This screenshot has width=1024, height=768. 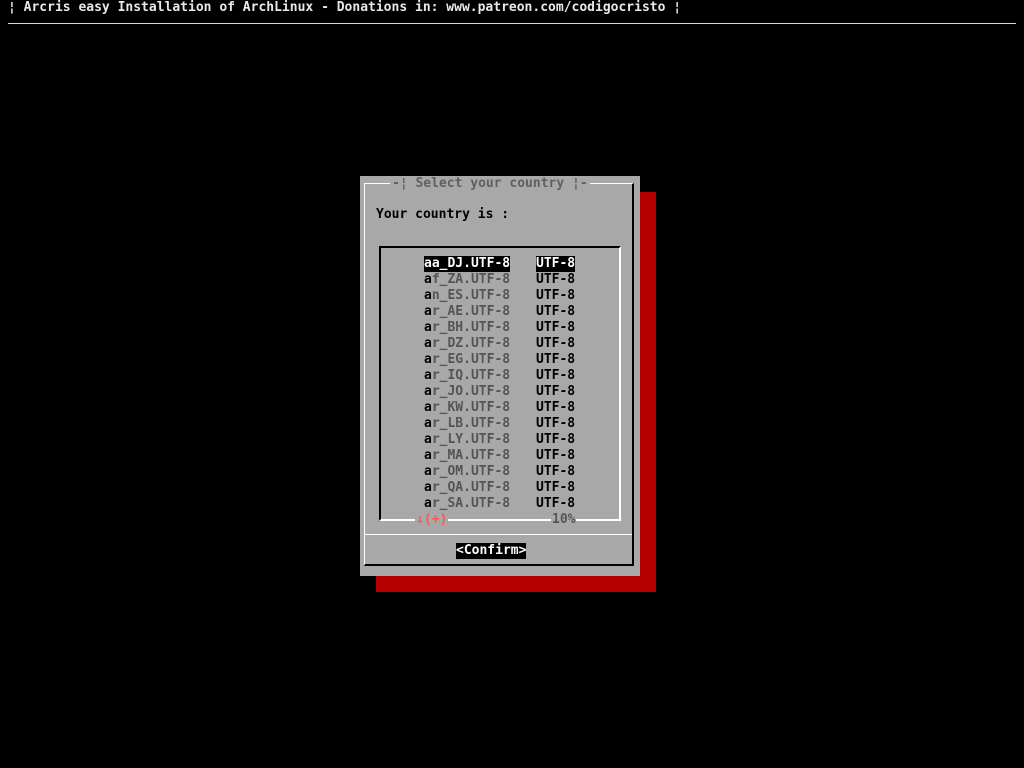 I want to click on locale-tag: ar_SA.UTF-8, so click(x=467, y=504).